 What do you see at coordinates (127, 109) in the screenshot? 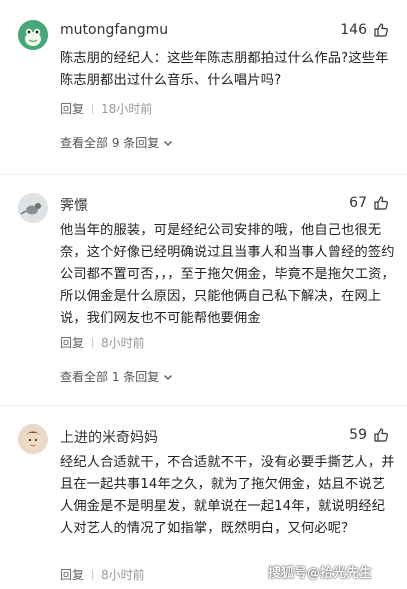
I see `timestamp: 18小时前` at bounding box center [127, 109].